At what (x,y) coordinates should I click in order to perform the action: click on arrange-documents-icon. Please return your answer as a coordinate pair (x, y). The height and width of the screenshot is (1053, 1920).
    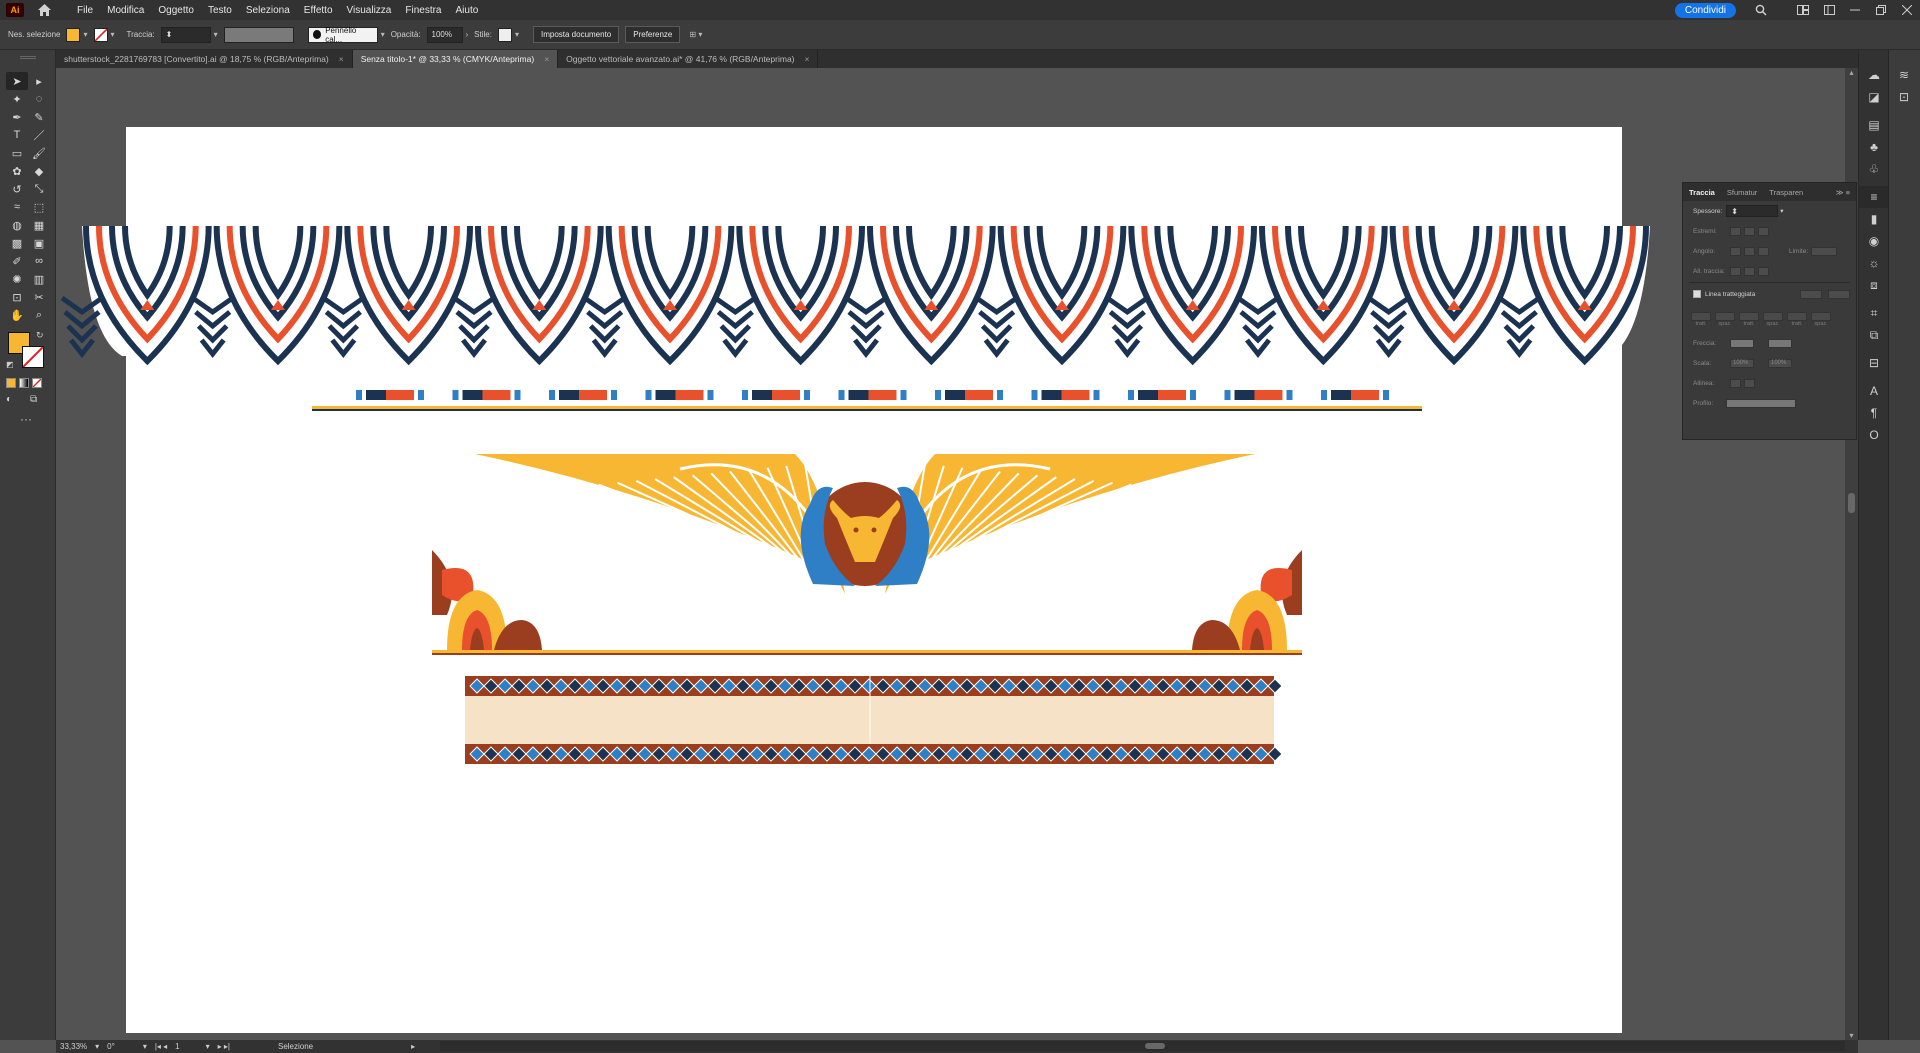
    Looking at the image, I should click on (1803, 10).